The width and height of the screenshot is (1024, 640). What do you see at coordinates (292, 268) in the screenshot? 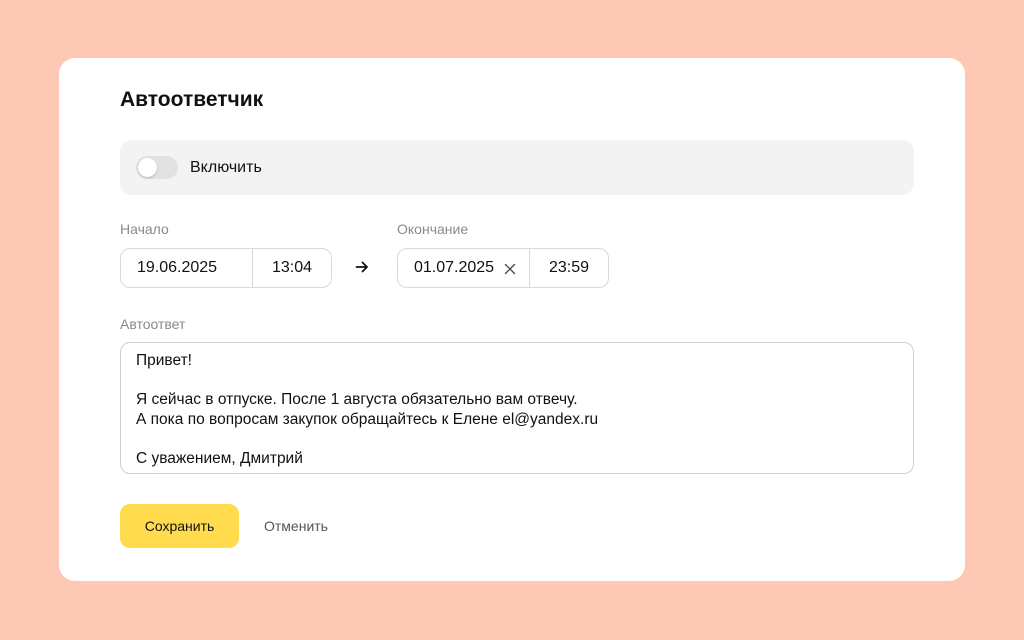
I see `start-time-input: 13:04` at bounding box center [292, 268].